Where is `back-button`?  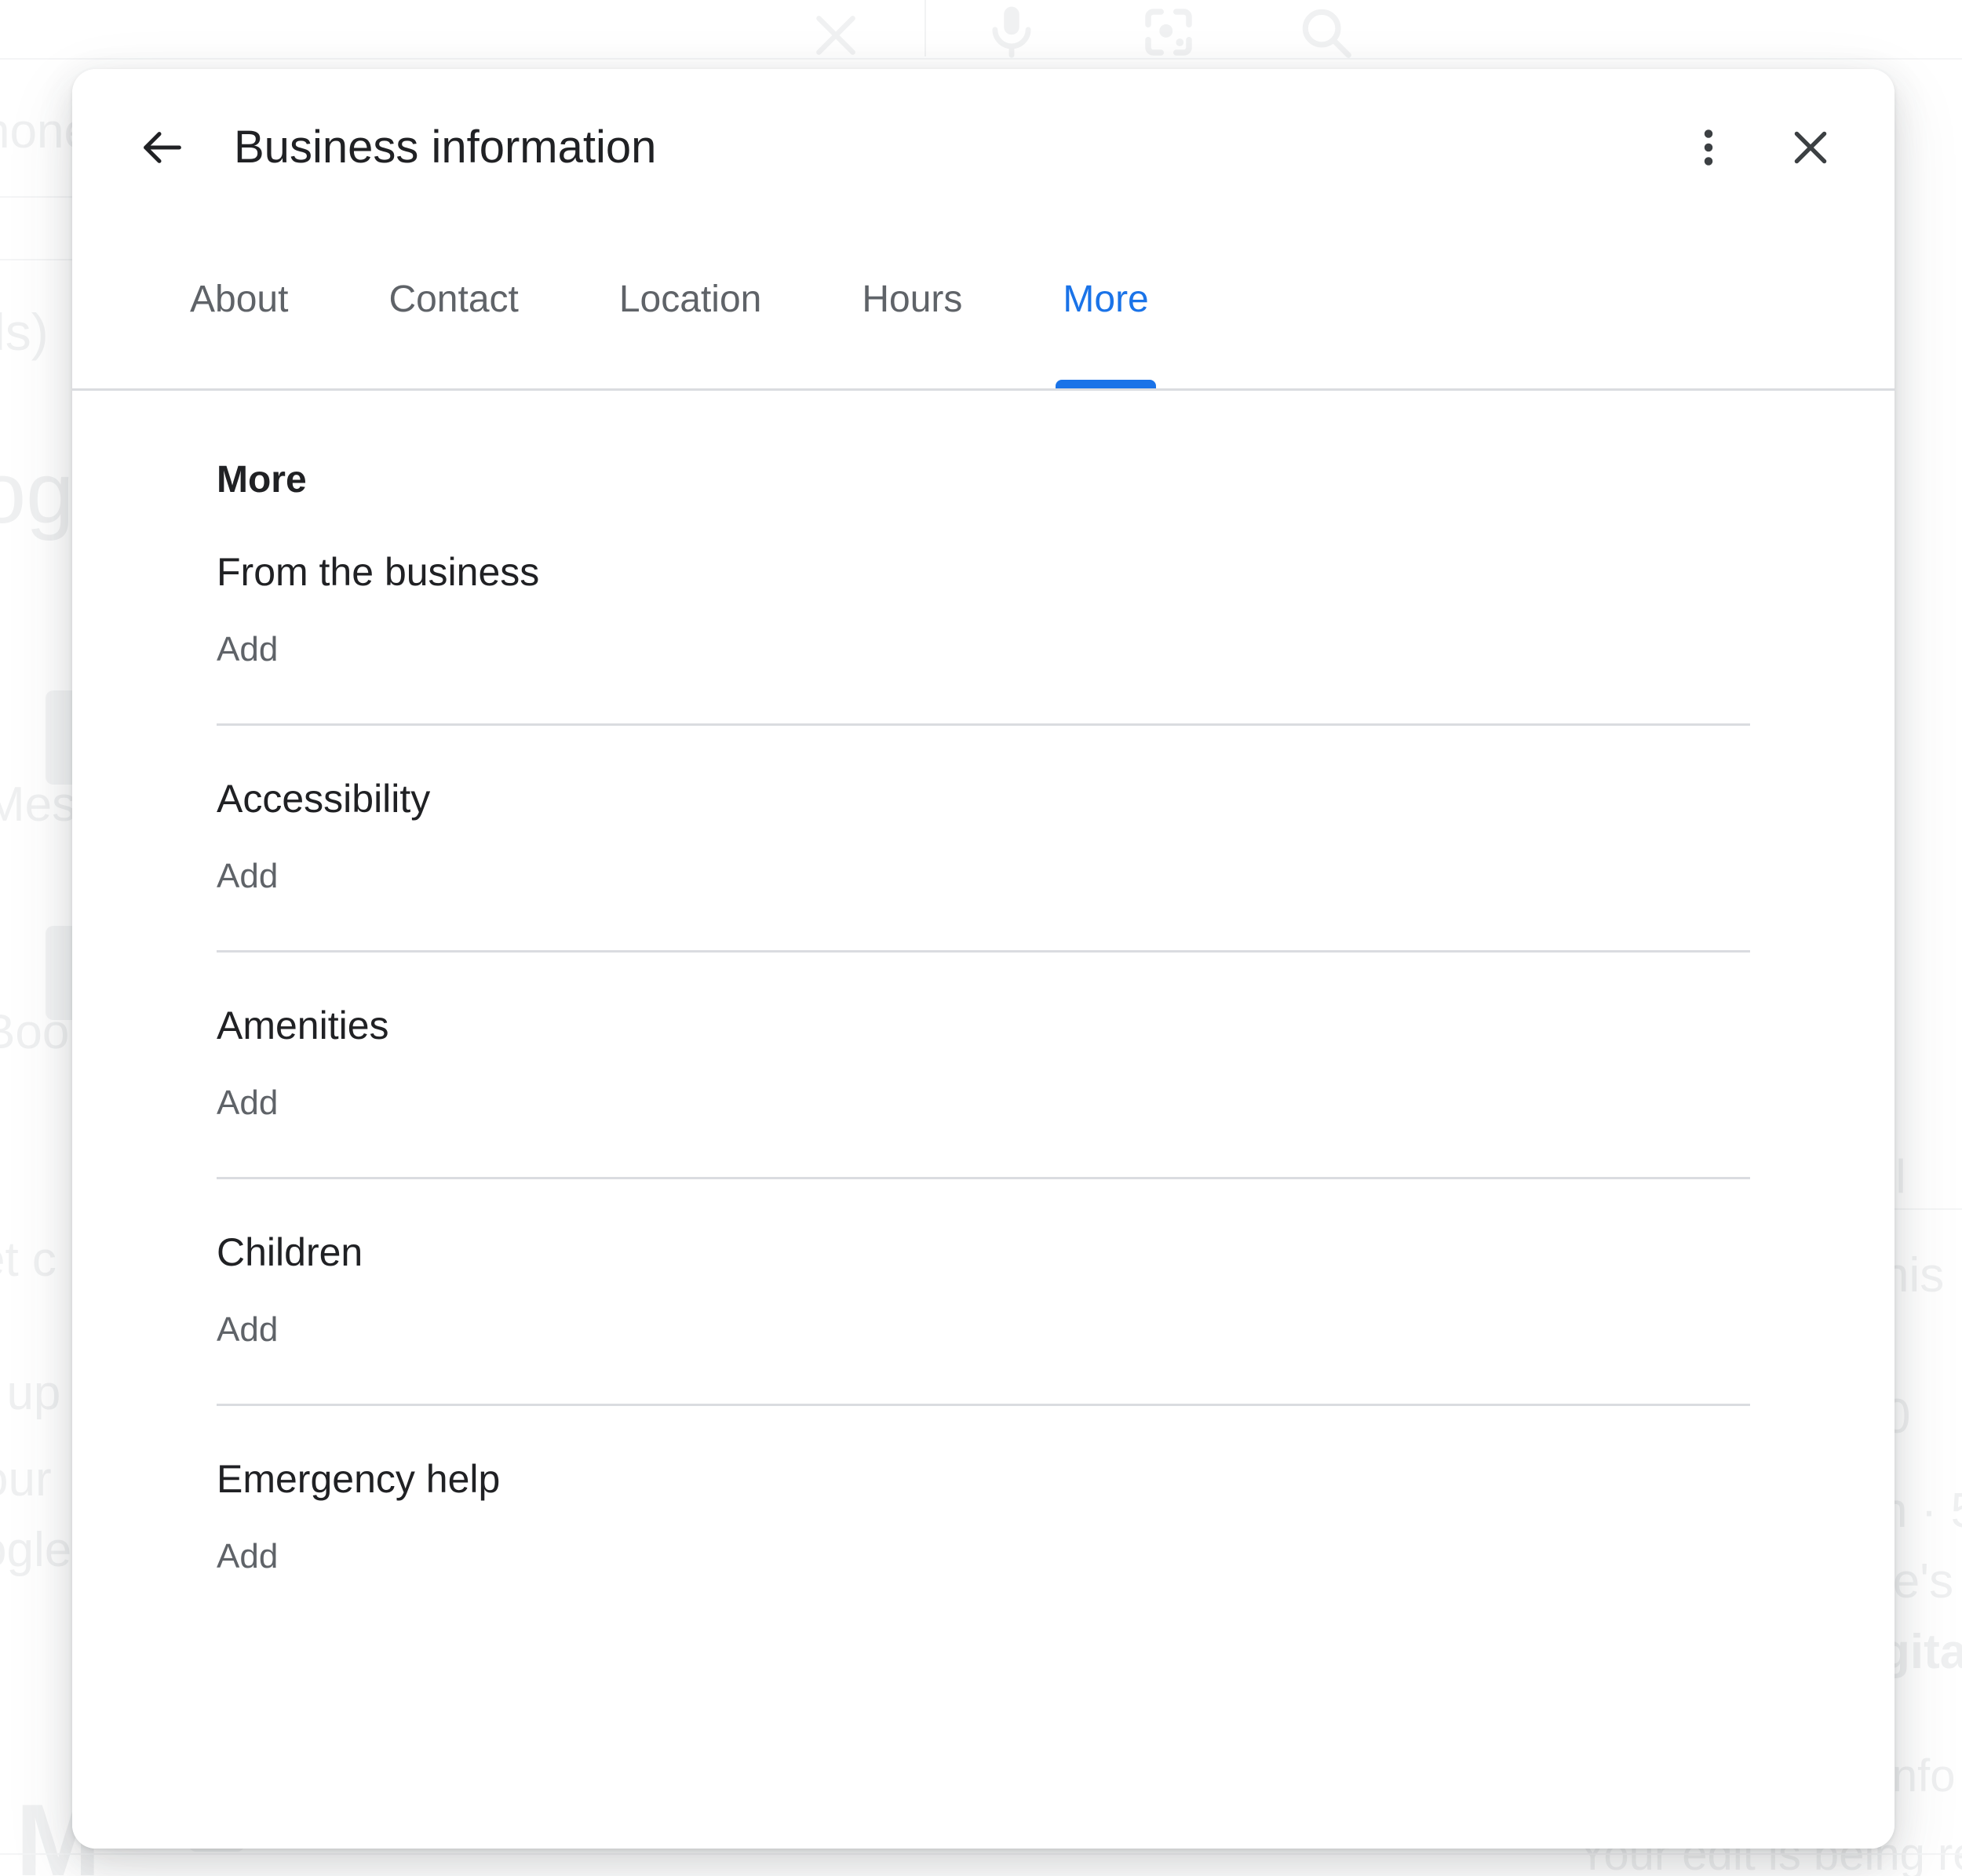 back-button is located at coordinates (163, 147).